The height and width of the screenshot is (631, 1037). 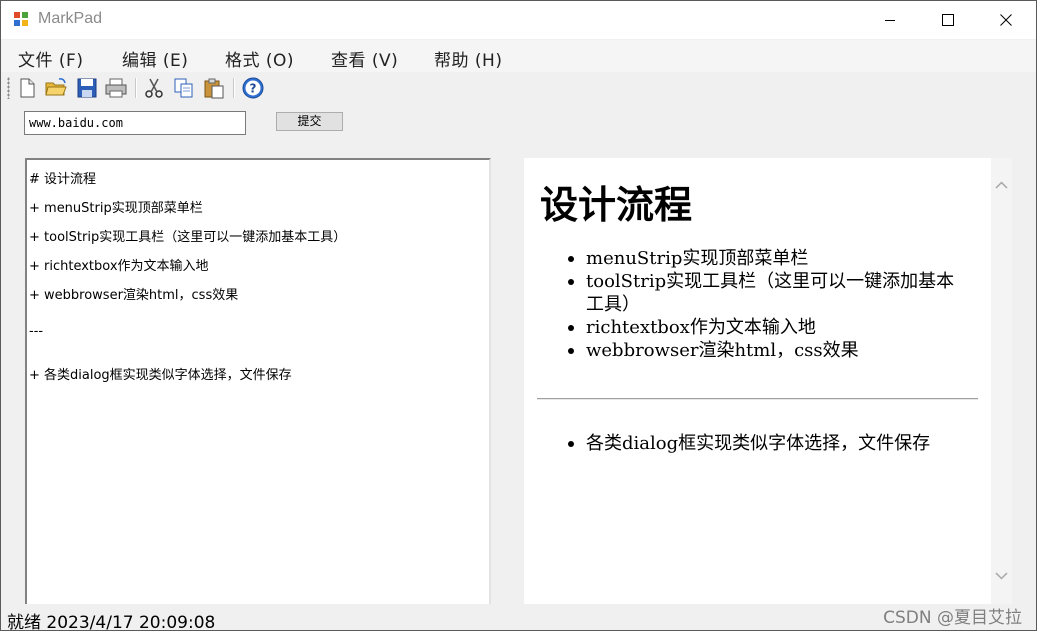 What do you see at coordinates (364, 58) in the screenshot?
I see `menu-view: 查看 (V)` at bounding box center [364, 58].